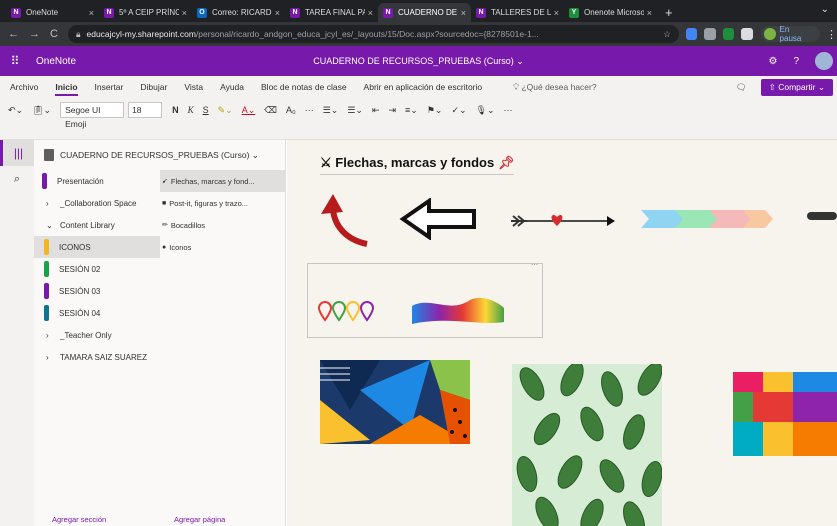 Image resolution: width=837 pixels, height=526 pixels. Describe the element at coordinates (15, 110) in the screenshot. I see `undo-icon: ↶⌄` at that location.